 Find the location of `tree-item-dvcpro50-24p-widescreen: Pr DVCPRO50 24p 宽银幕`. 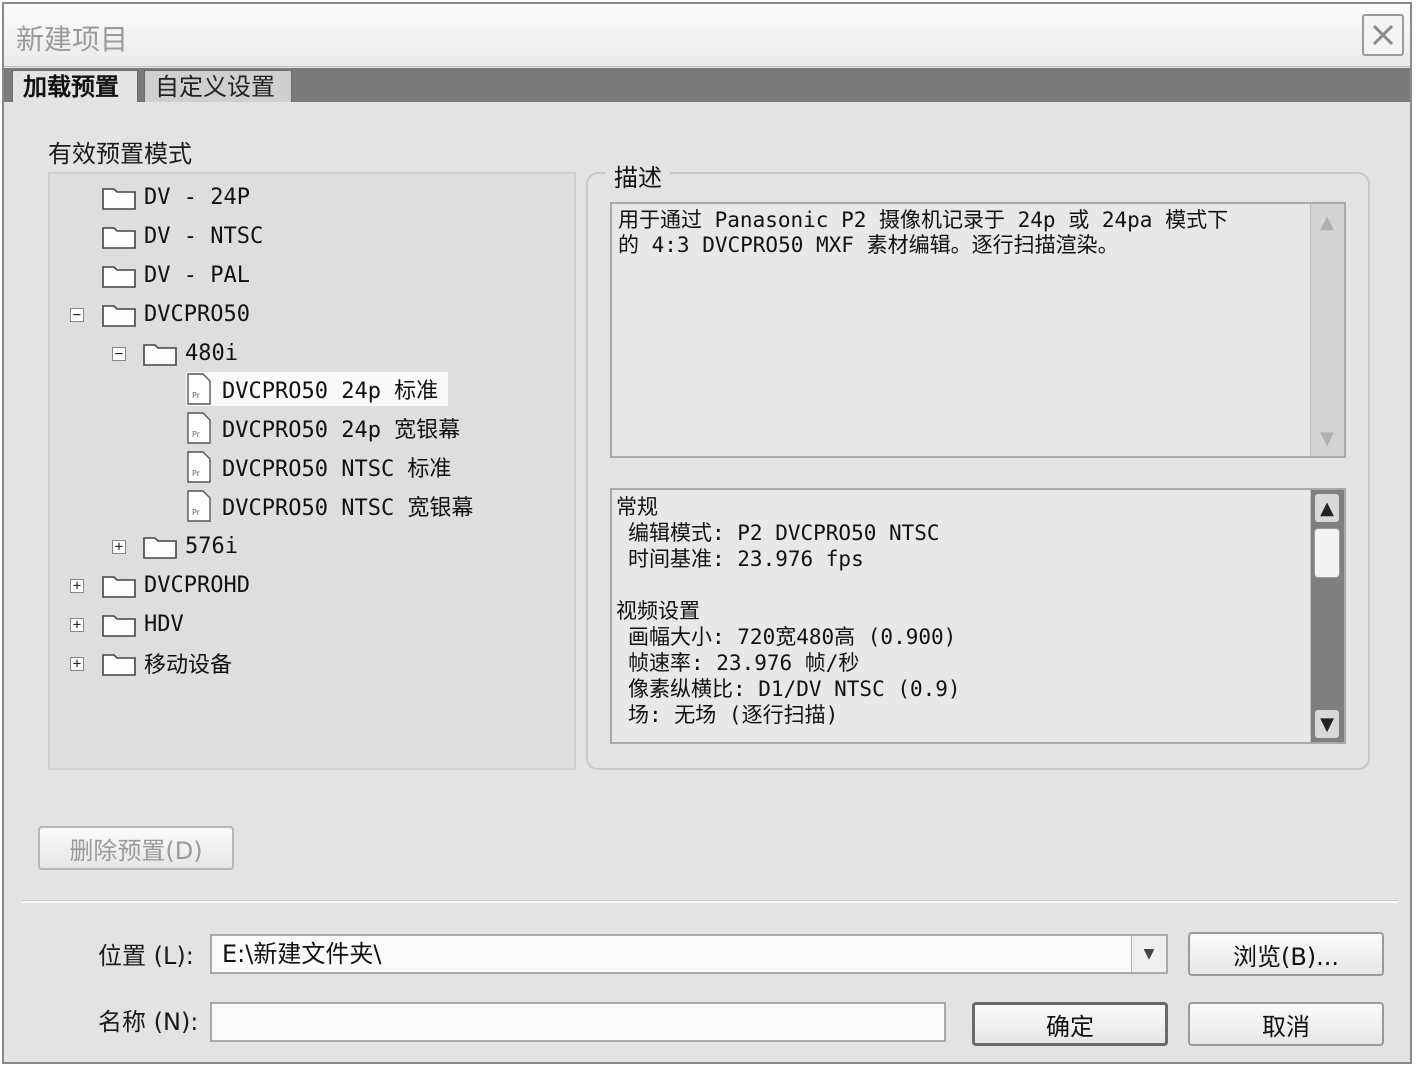

tree-item-dvcpro50-24p-widescreen: Pr DVCPRO50 24p 宽银幕 is located at coordinates (323, 428).